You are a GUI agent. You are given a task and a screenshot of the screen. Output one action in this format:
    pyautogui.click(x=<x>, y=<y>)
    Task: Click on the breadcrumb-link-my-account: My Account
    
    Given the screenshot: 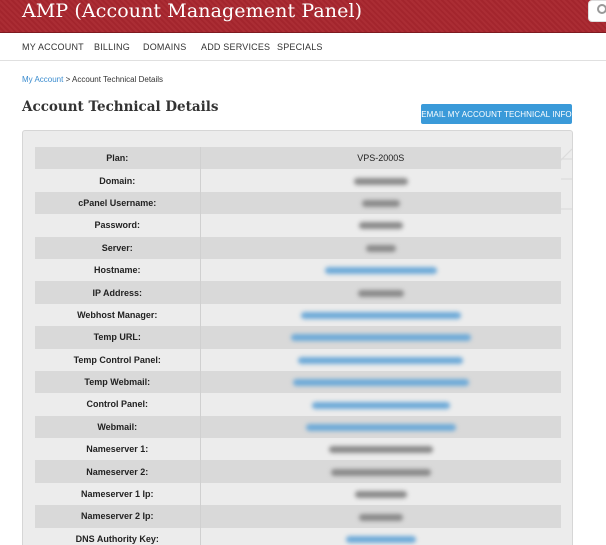 What is the action you would take?
    pyautogui.click(x=42, y=79)
    